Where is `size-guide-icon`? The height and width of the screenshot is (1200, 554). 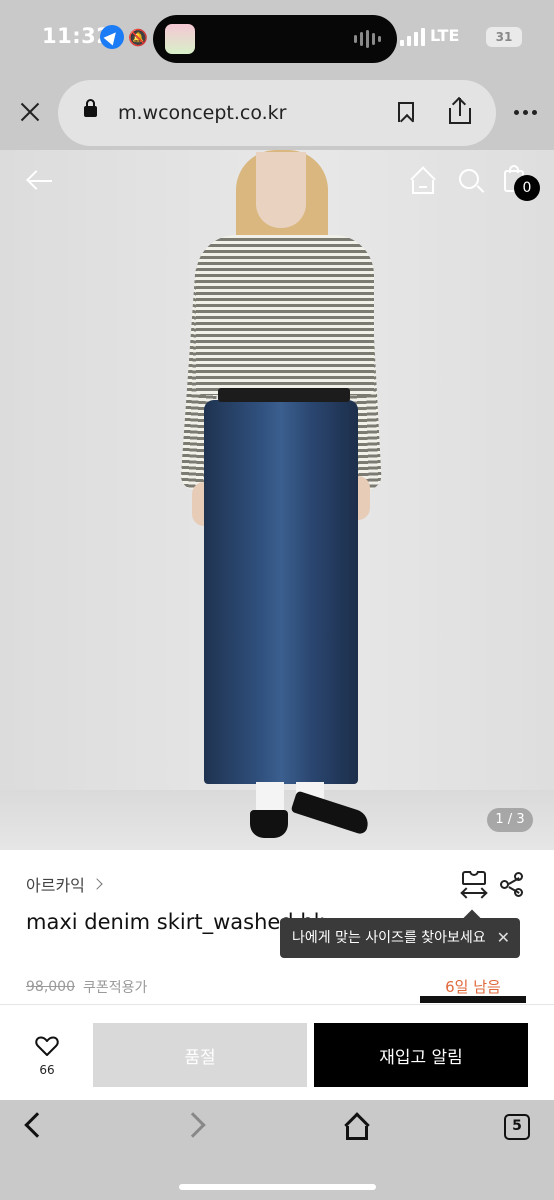 size-guide-icon is located at coordinates (474, 885).